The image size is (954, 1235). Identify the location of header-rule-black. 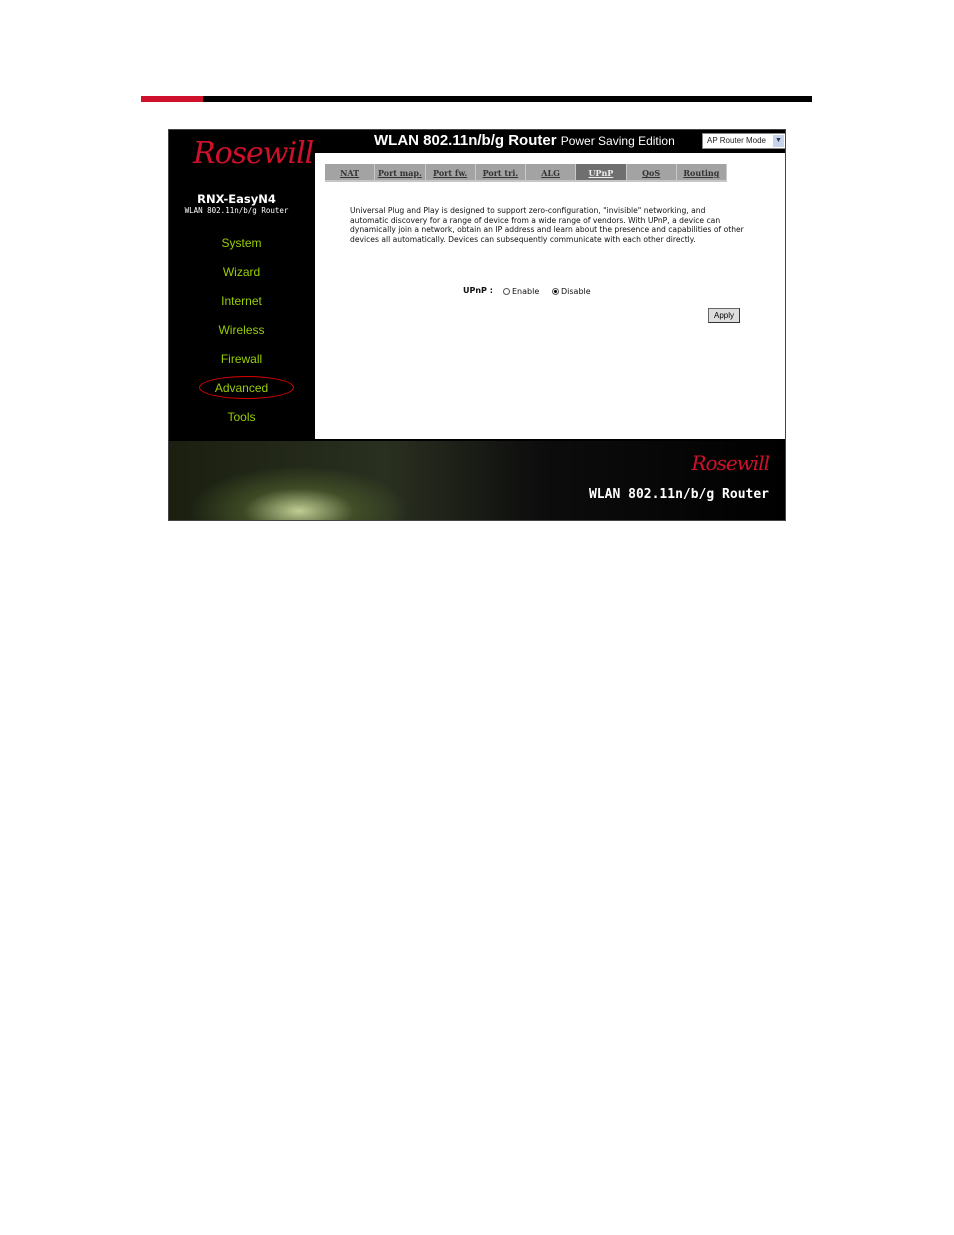
(507, 99).